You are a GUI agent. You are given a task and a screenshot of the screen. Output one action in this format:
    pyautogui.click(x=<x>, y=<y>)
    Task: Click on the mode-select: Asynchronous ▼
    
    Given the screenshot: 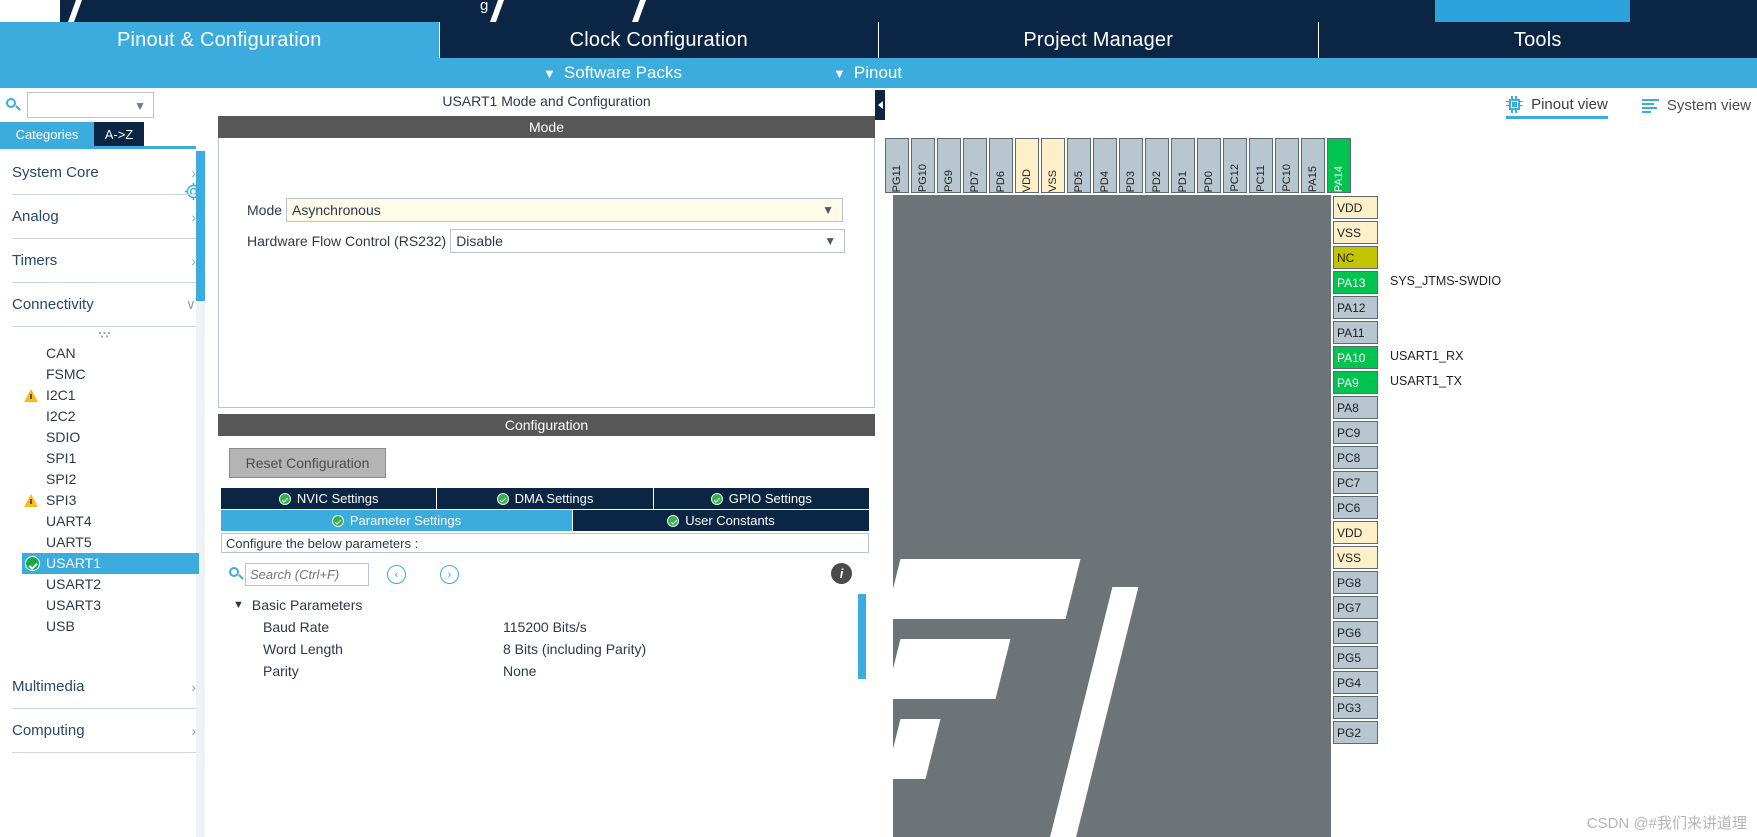 What is the action you would take?
    pyautogui.click(x=565, y=210)
    